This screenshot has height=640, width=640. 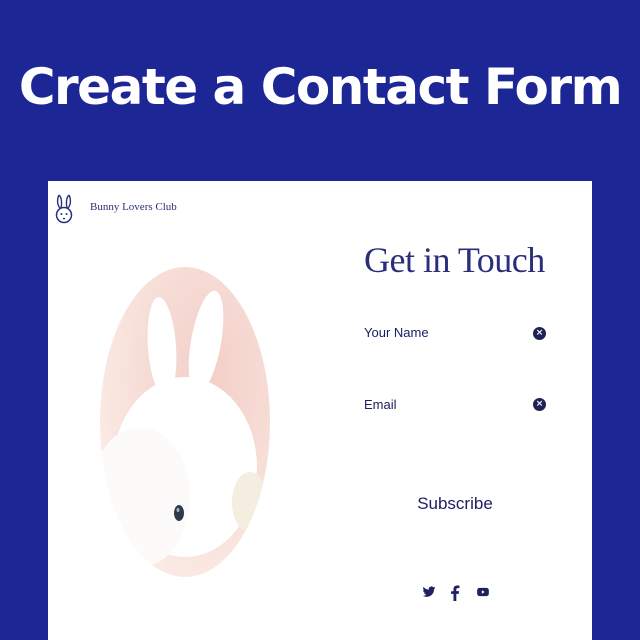 What do you see at coordinates (64, 209) in the screenshot?
I see `bunny-logo-icon` at bounding box center [64, 209].